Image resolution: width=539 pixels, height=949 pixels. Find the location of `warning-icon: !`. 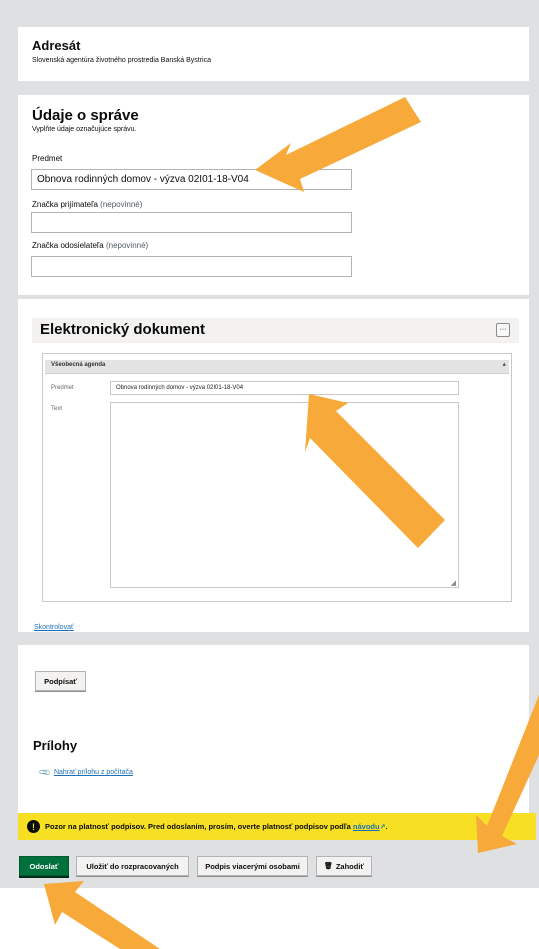

warning-icon: ! is located at coordinates (33, 826).